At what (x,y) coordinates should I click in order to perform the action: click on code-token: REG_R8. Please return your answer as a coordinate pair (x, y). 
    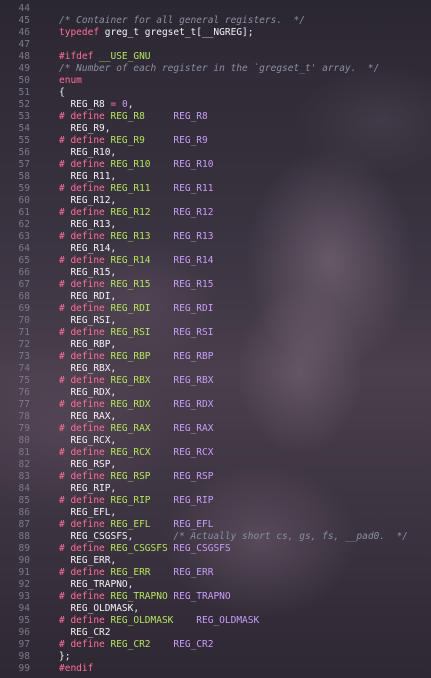
    Looking at the image, I should click on (139, 116).